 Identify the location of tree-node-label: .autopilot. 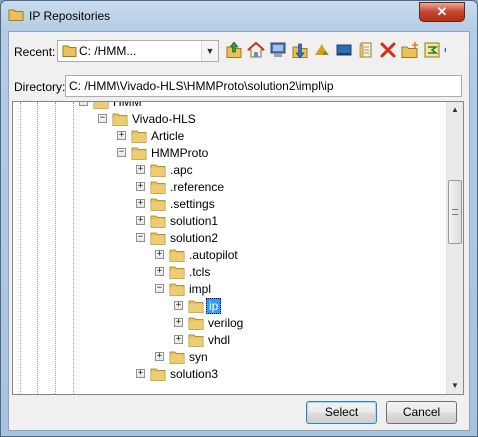
(213, 255).